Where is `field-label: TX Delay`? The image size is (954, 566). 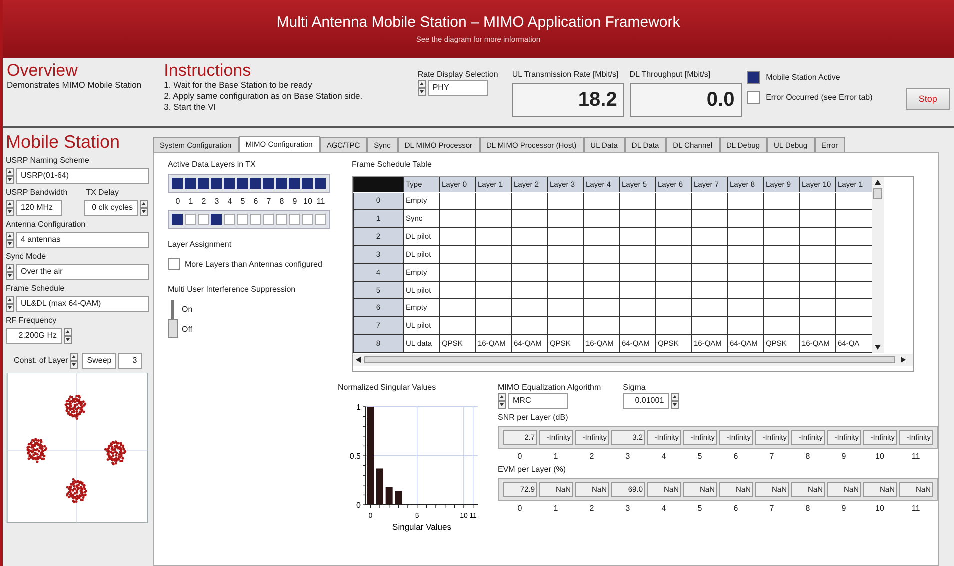 field-label: TX Delay is located at coordinates (102, 192).